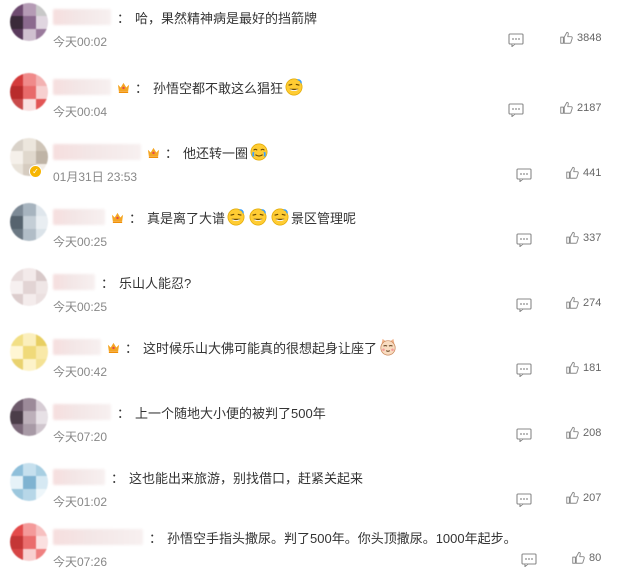 This screenshot has height=585, width=618. I want to click on comment-item: ：上一个随地大小便的被判了500年 今天07:20 208, so click(309, 429).